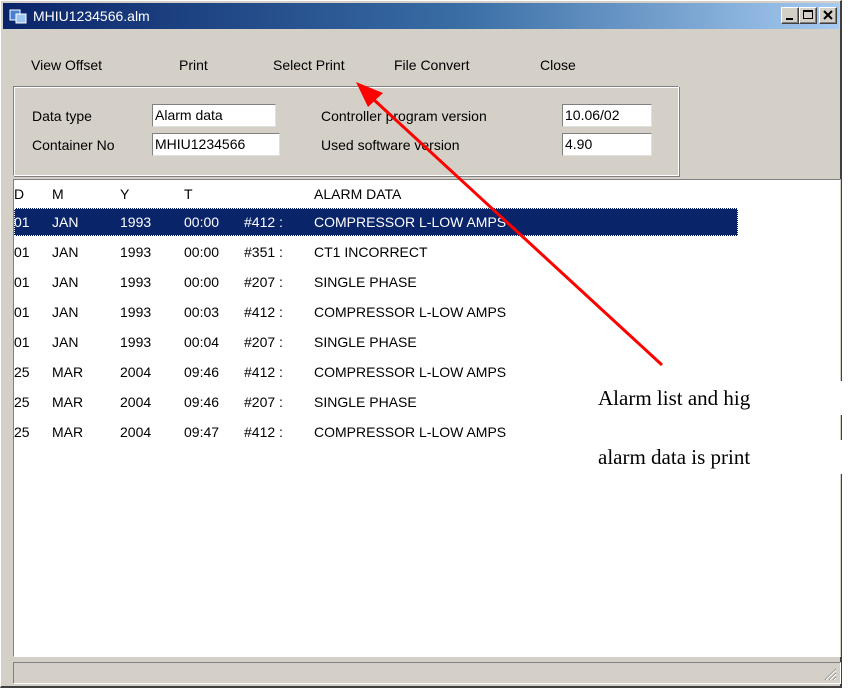 Image resolution: width=850 pixels, height=688 pixels. What do you see at coordinates (18, 16) in the screenshot?
I see `app-icon` at bounding box center [18, 16].